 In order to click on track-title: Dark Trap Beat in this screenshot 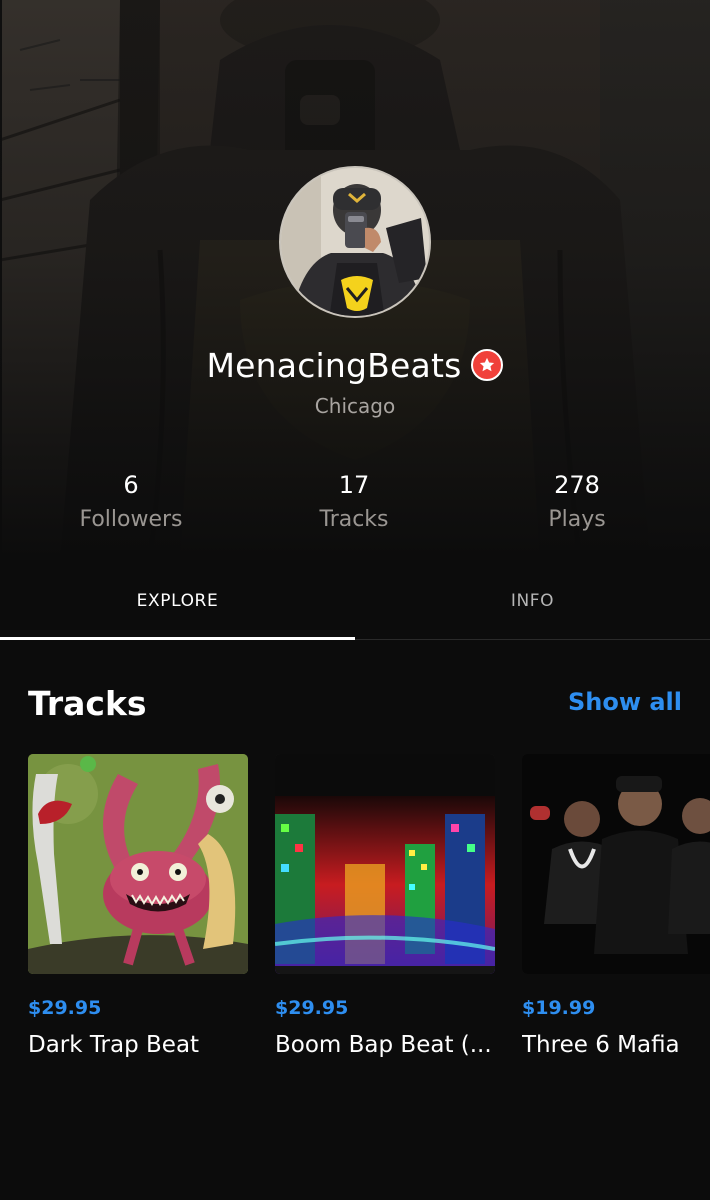, I will do `click(114, 1045)`.